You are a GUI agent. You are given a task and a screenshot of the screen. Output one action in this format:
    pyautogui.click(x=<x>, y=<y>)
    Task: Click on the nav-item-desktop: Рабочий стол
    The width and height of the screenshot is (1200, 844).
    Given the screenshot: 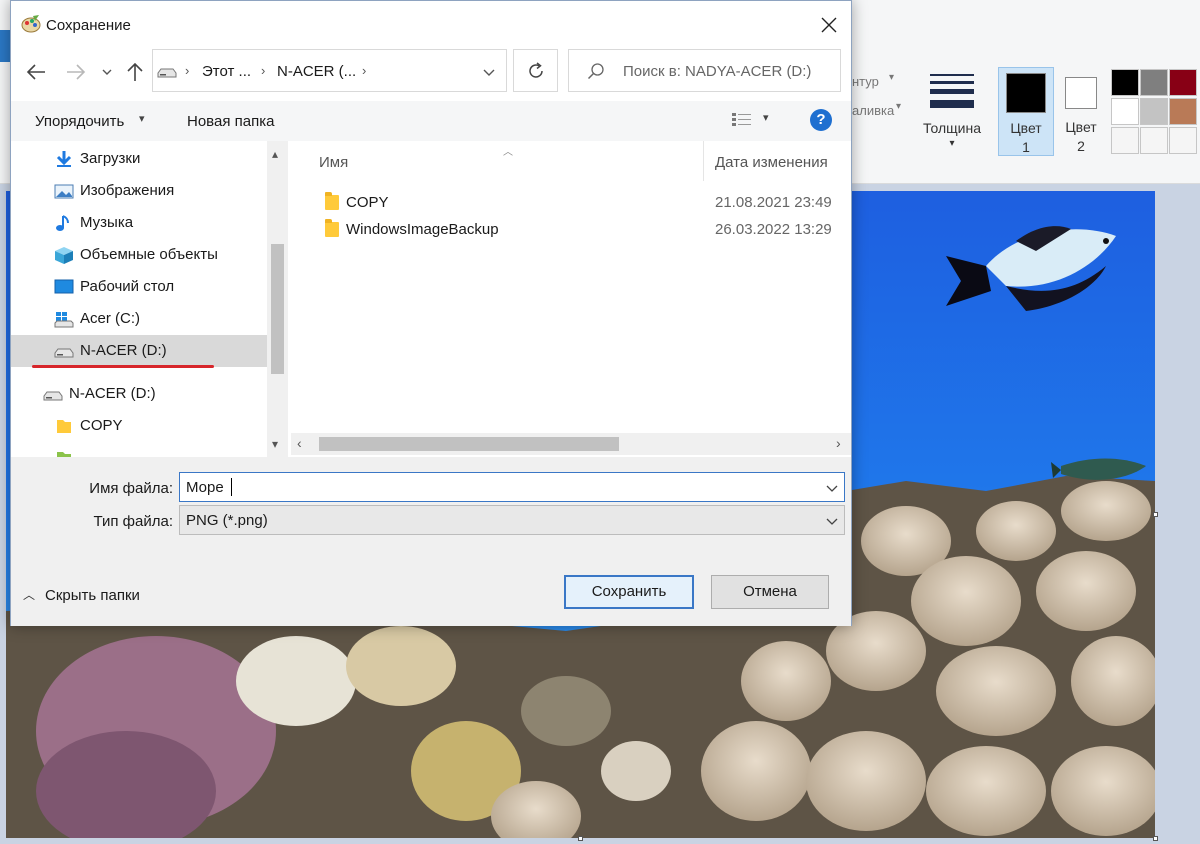 What is the action you would take?
    pyautogui.click(x=139, y=287)
    